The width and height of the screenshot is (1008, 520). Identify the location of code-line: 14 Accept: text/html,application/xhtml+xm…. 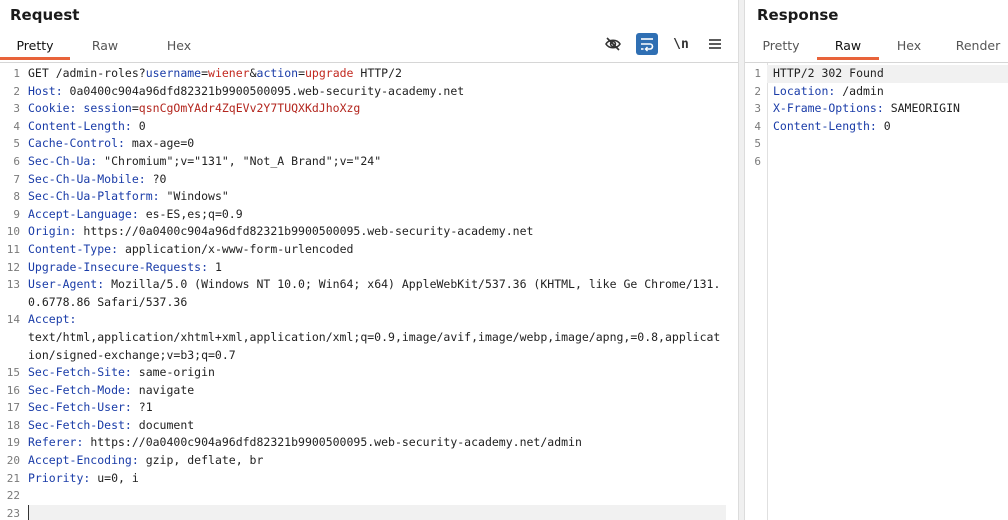
(369, 337).